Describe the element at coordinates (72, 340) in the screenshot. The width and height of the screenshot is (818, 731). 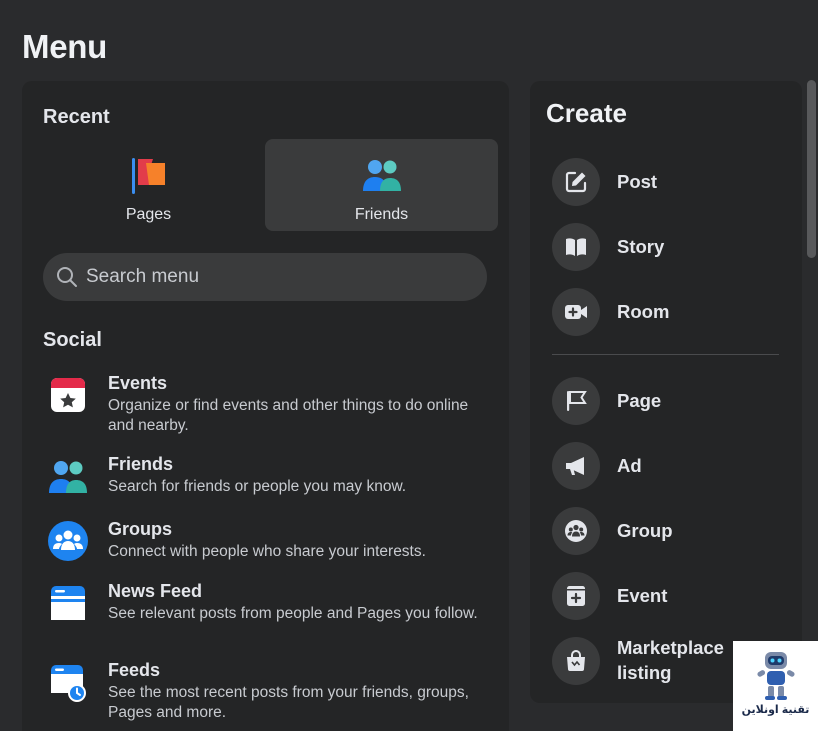
I see `social-title: Social` at that location.